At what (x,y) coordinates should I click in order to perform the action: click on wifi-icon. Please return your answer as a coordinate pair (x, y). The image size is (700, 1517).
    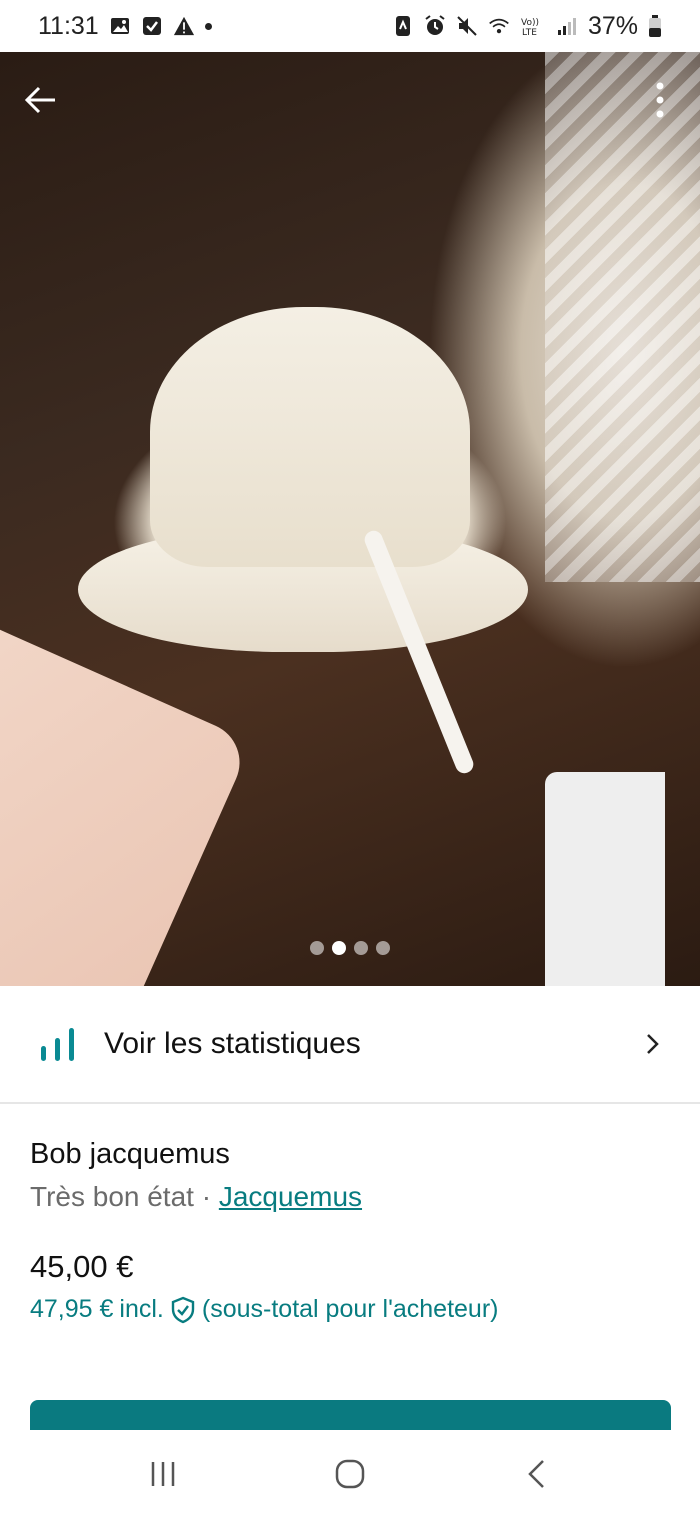
    Looking at the image, I should click on (499, 26).